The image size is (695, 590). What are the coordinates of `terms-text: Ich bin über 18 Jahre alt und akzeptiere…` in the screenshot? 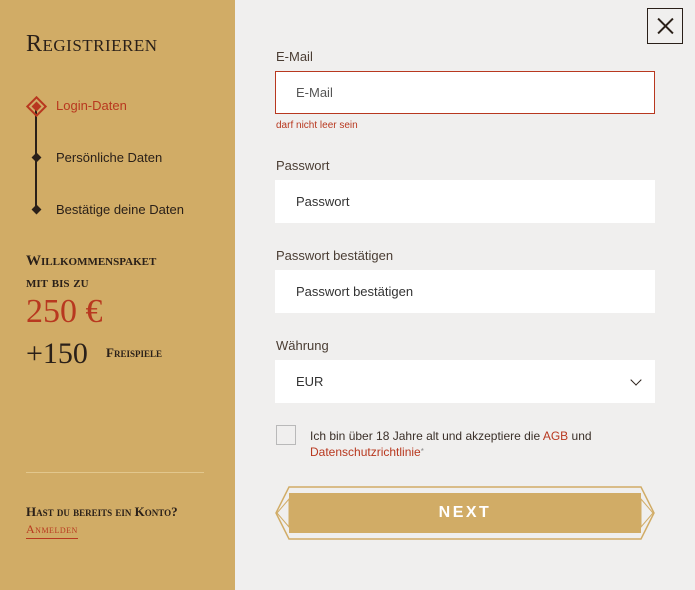 It's located at (475, 444).